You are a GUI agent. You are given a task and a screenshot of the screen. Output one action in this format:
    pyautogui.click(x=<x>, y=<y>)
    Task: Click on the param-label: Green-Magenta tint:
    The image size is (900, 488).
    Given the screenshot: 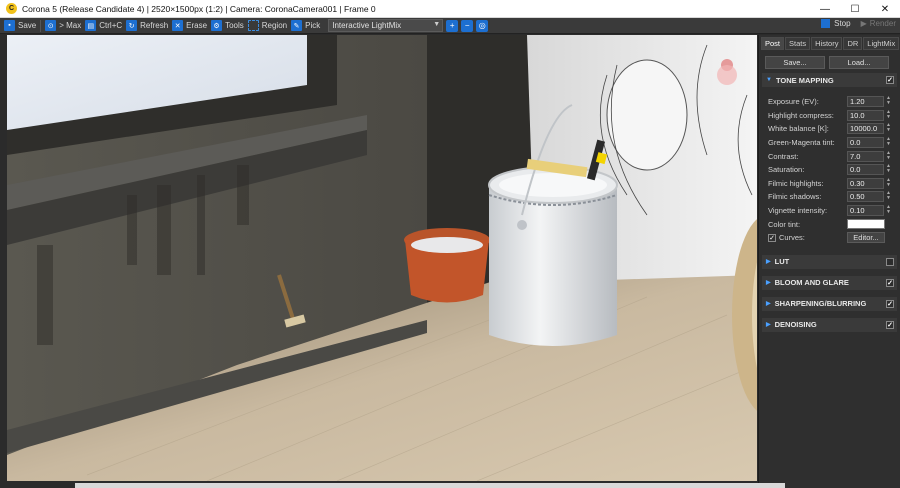 What is the action you would take?
    pyautogui.click(x=801, y=143)
    